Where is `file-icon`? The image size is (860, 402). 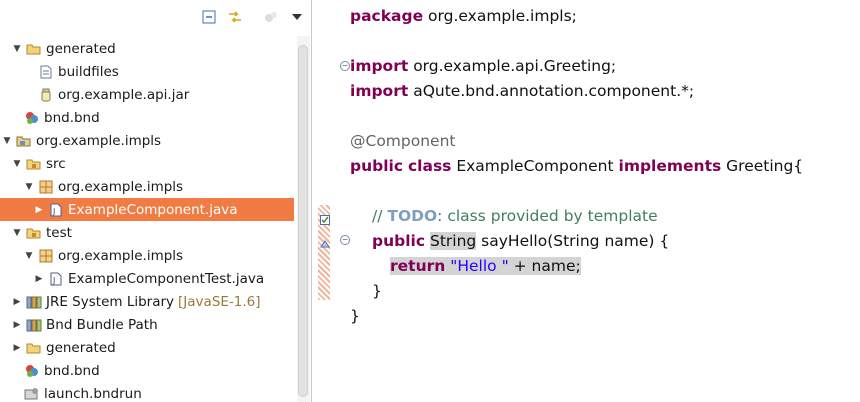 file-icon is located at coordinates (46, 72).